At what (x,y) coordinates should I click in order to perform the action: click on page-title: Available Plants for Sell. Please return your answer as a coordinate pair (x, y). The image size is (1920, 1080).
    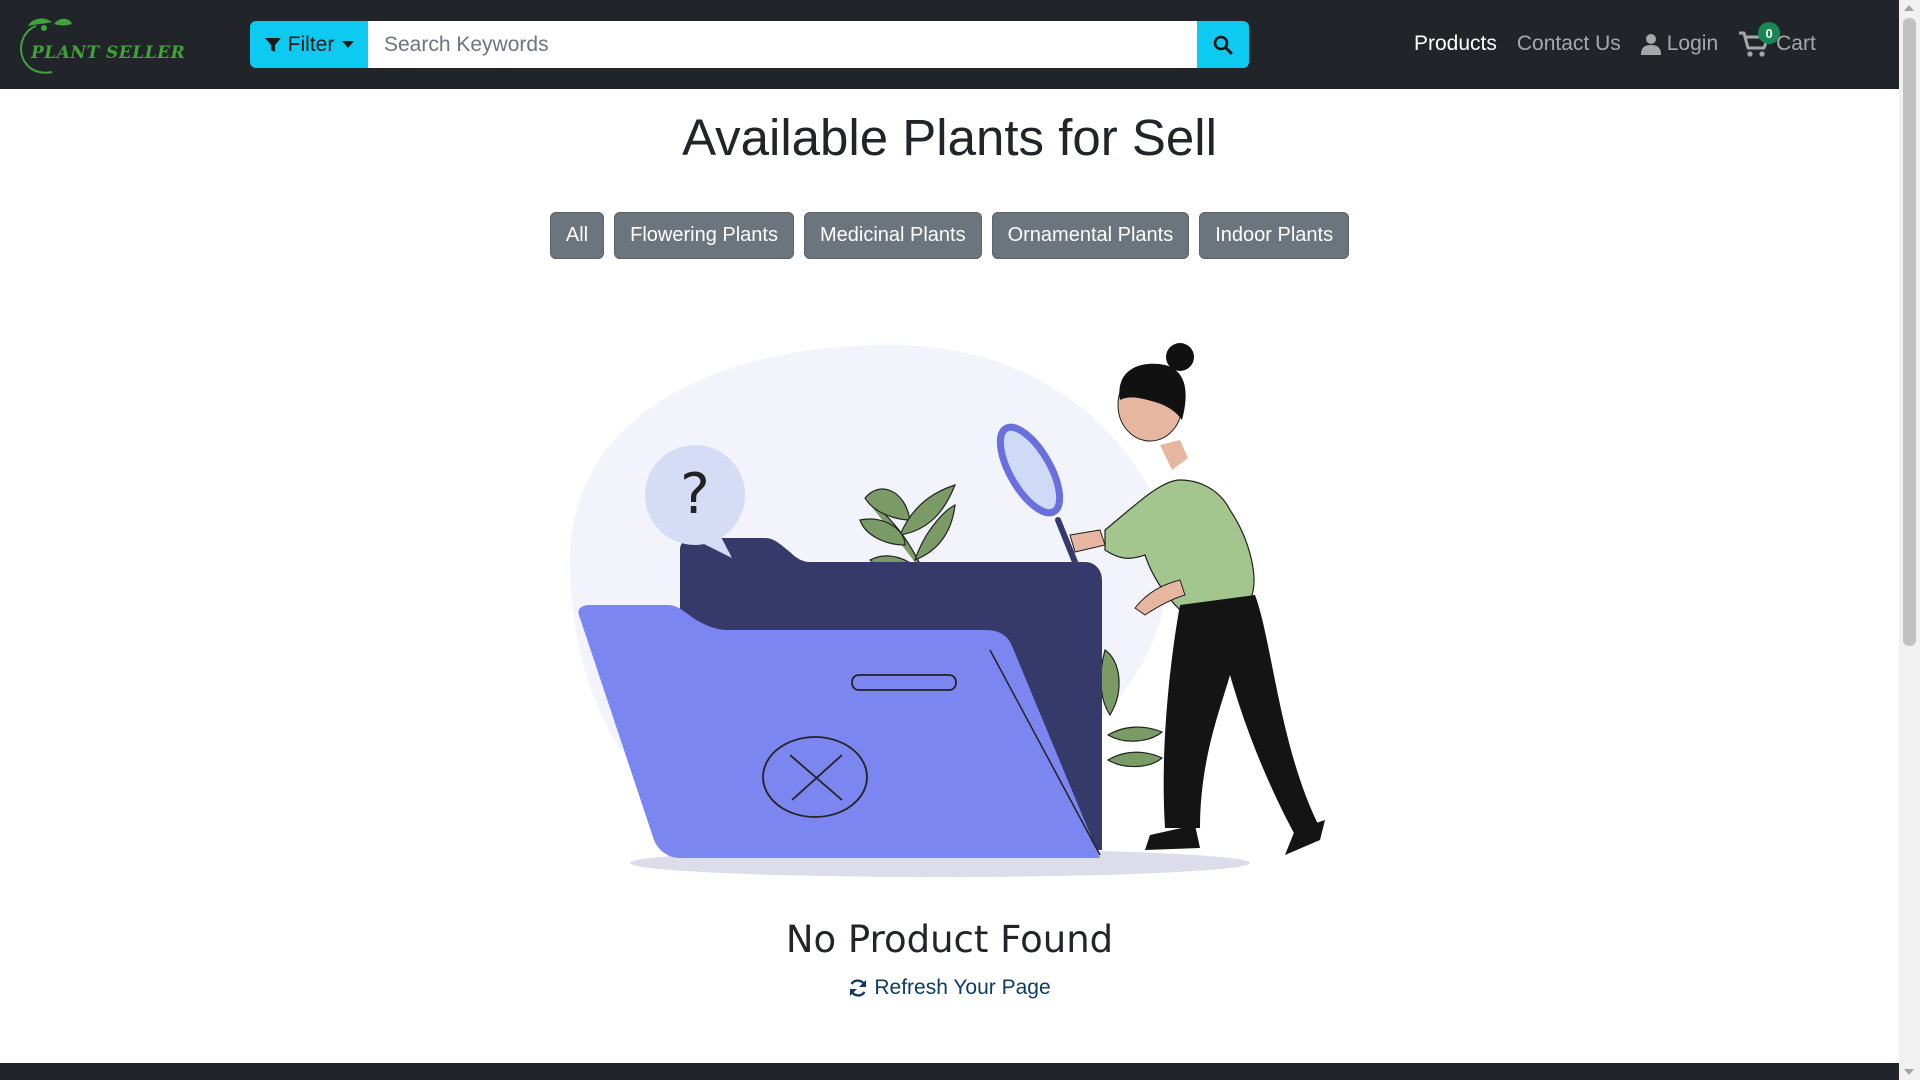
    Looking at the image, I should click on (949, 137).